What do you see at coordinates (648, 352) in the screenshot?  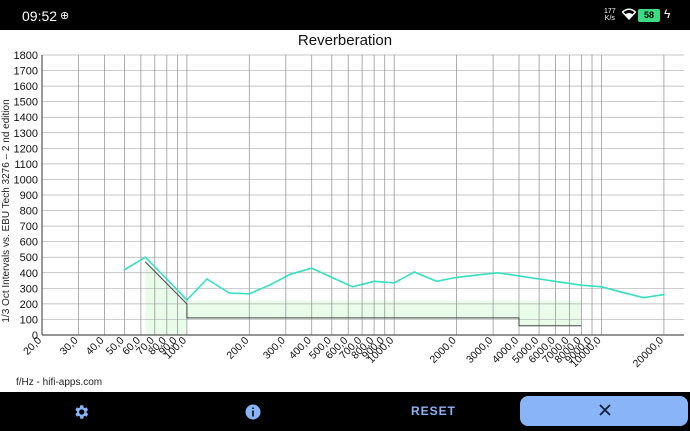 I see `x-tick-label: 20000,0` at bounding box center [648, 352].